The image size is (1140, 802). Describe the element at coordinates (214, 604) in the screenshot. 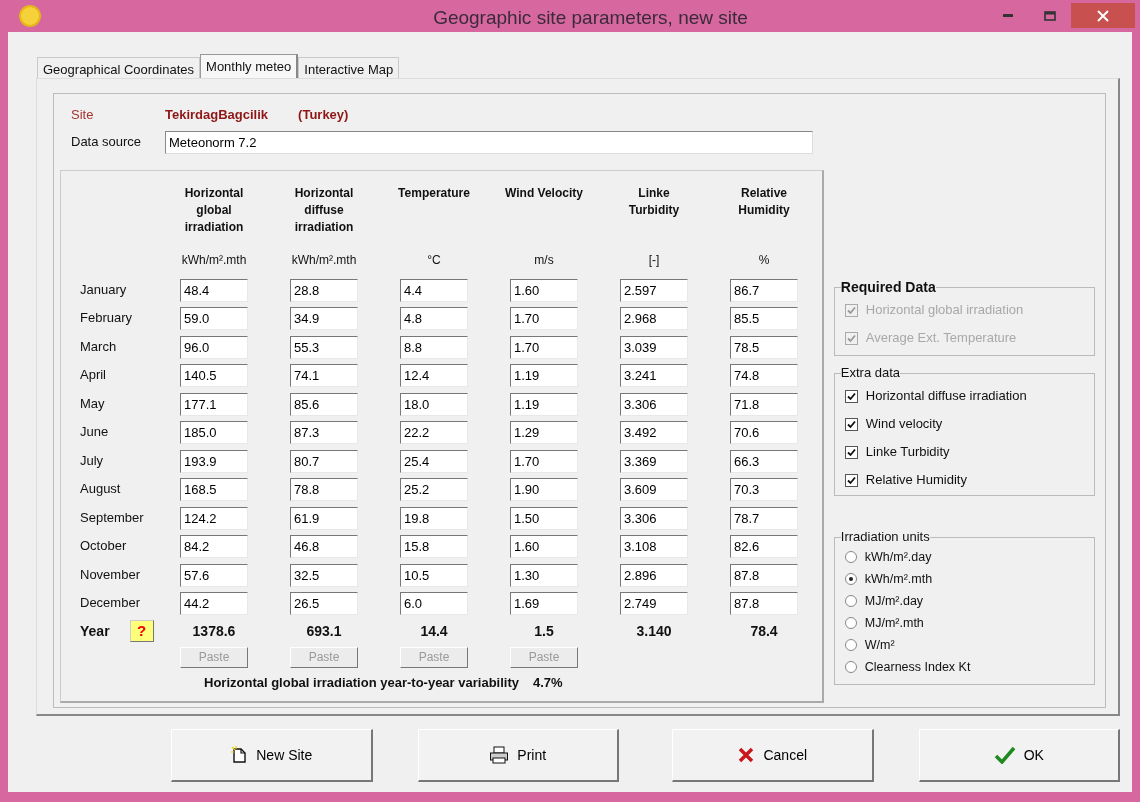

I see `value-field: 44.2` at that location.